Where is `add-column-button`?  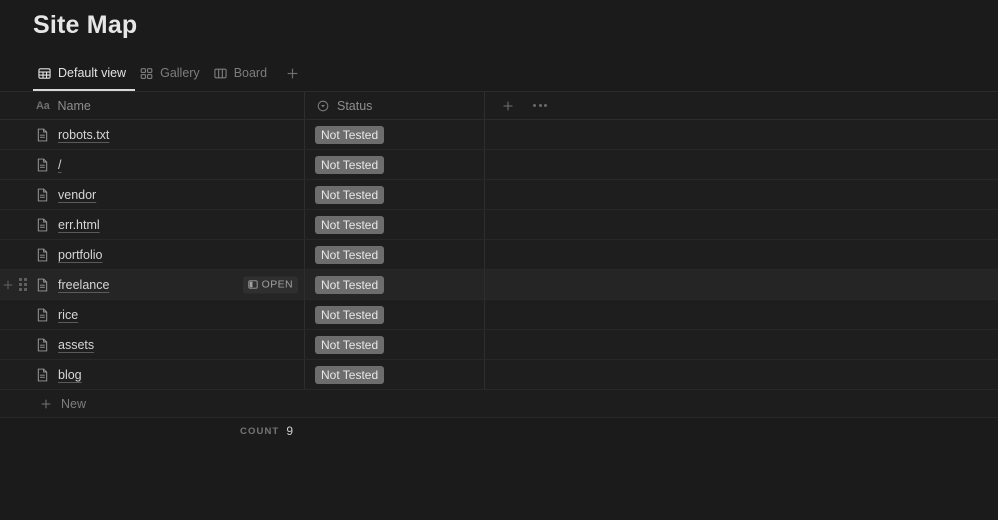 add-column-button is located at coordinates (508, 106).